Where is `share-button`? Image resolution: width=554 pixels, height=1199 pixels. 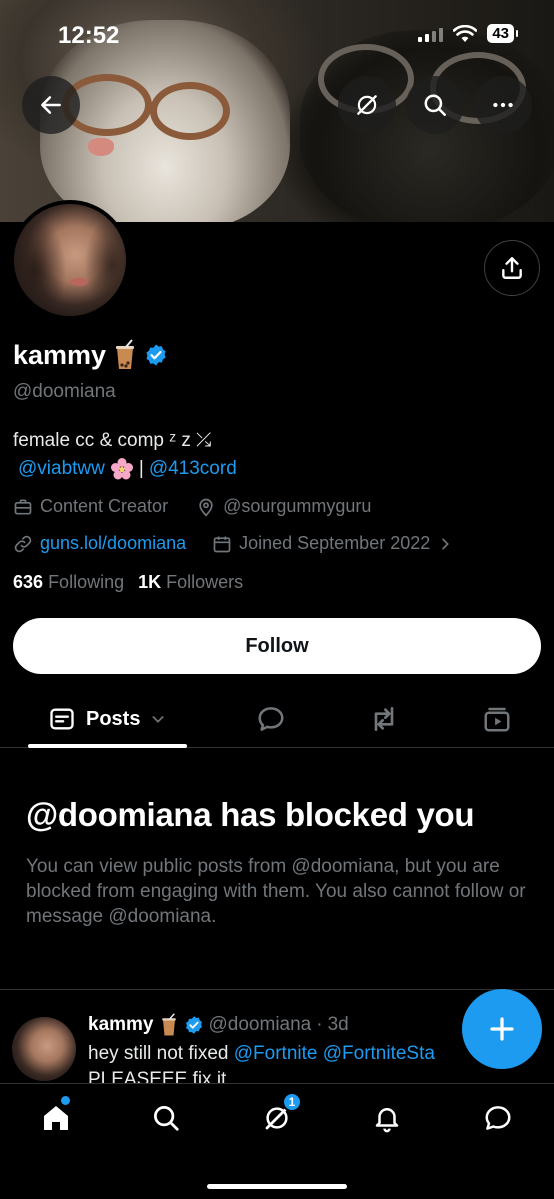 share-button is located at coordinates (512, 268).